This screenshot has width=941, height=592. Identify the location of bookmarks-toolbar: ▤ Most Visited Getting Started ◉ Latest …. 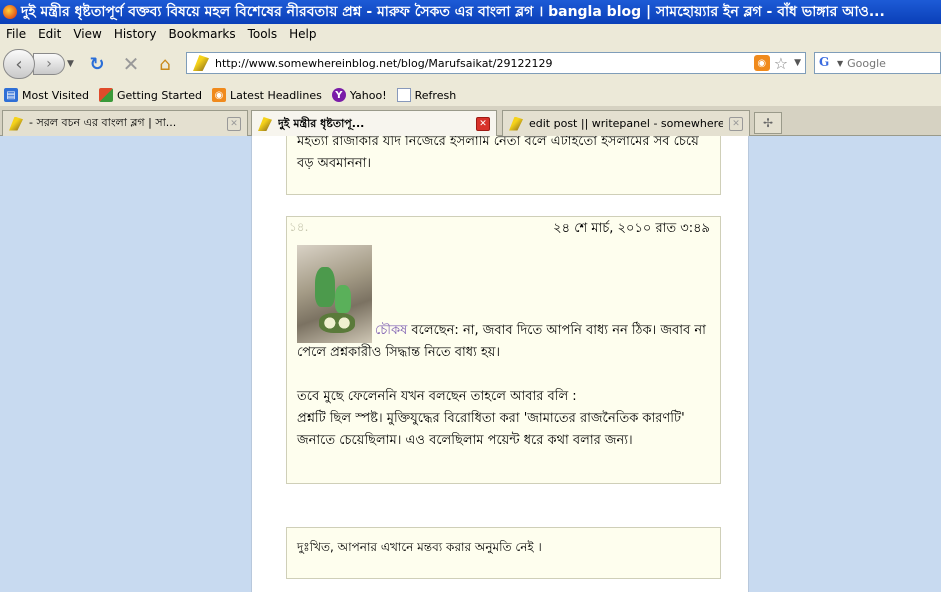
(470, 95).